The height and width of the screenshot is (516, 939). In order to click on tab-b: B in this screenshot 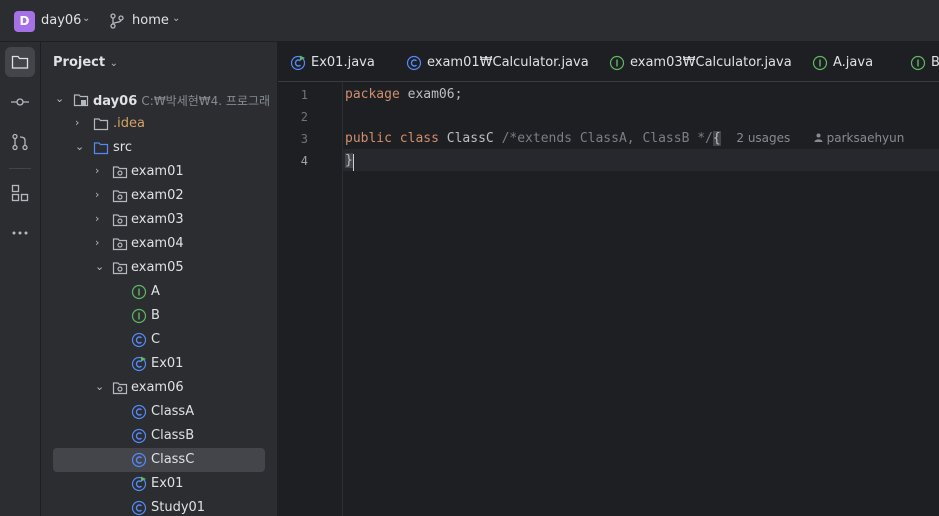, I will do `click(924, 61)`.